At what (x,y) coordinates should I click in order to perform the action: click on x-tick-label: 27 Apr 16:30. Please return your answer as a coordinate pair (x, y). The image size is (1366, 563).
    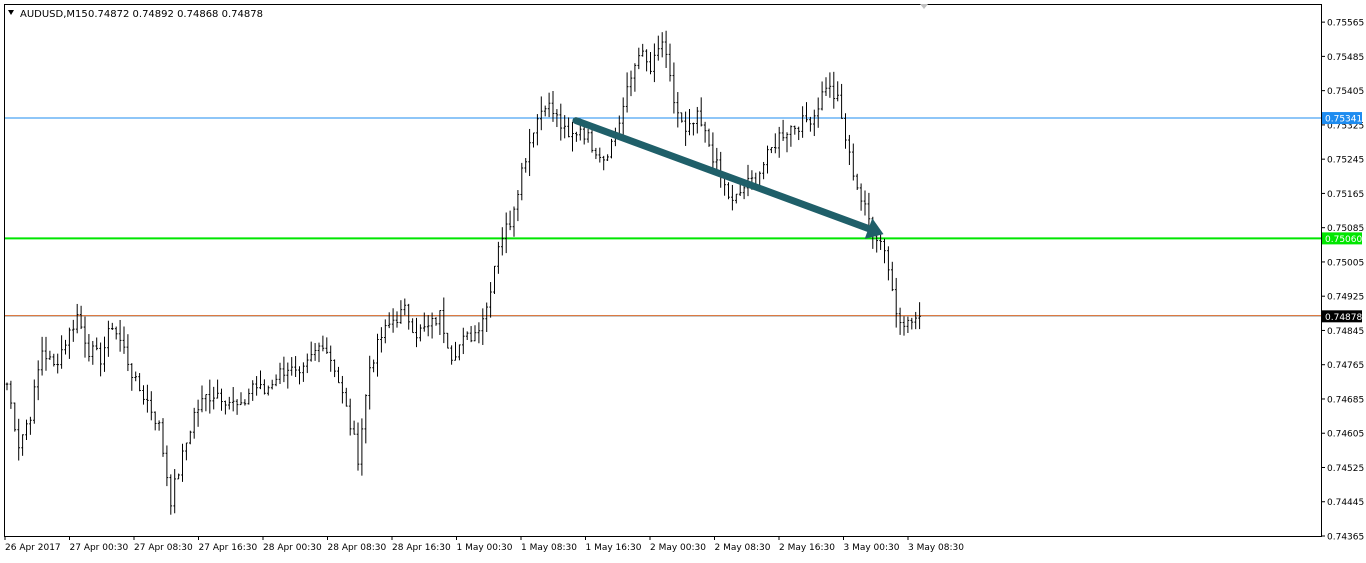
    Looking at the image, I should click on (228, 548).